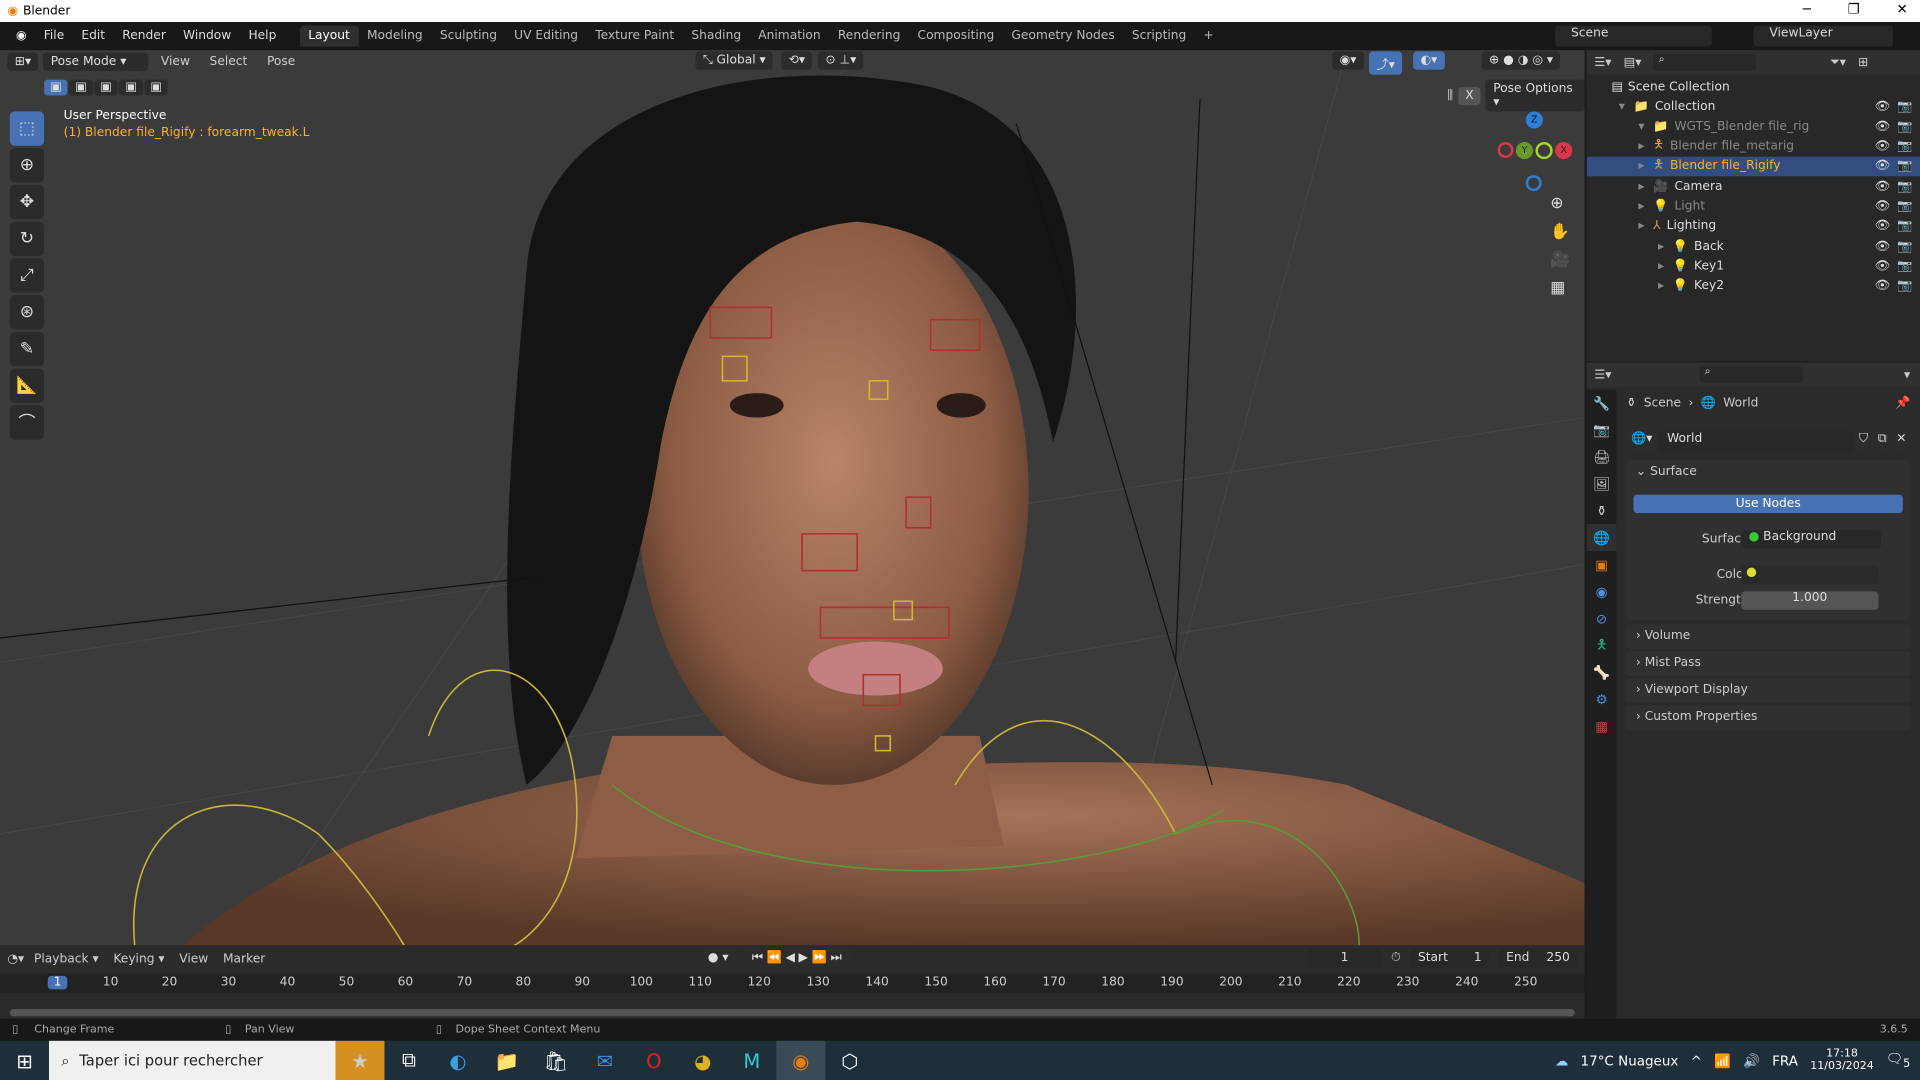 This screenshot has width=1920, height=1080. Describe the element at coordinates (702, 1060) in the screenshot. I see `chrome-icon: ◕` at that location.